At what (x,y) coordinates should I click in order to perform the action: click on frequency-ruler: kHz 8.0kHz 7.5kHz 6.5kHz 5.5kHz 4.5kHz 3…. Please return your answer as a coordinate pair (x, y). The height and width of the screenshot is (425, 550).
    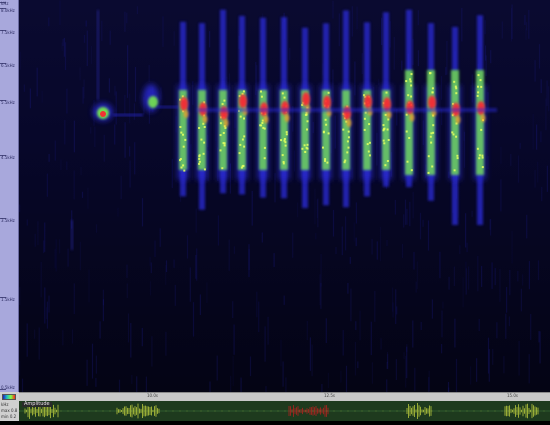
    Looking at the image, I should click on (9, 196).